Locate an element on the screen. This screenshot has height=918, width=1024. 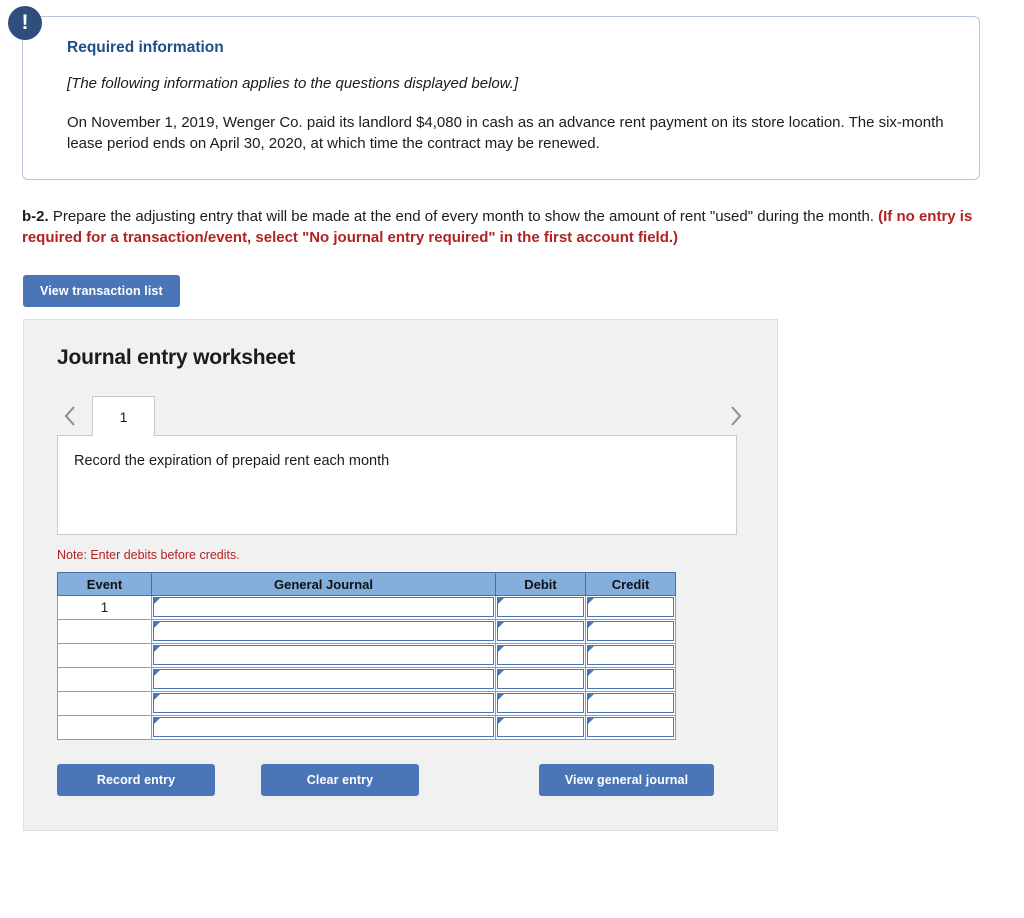
question-label: b-2. is located at coordinates (35, 216).